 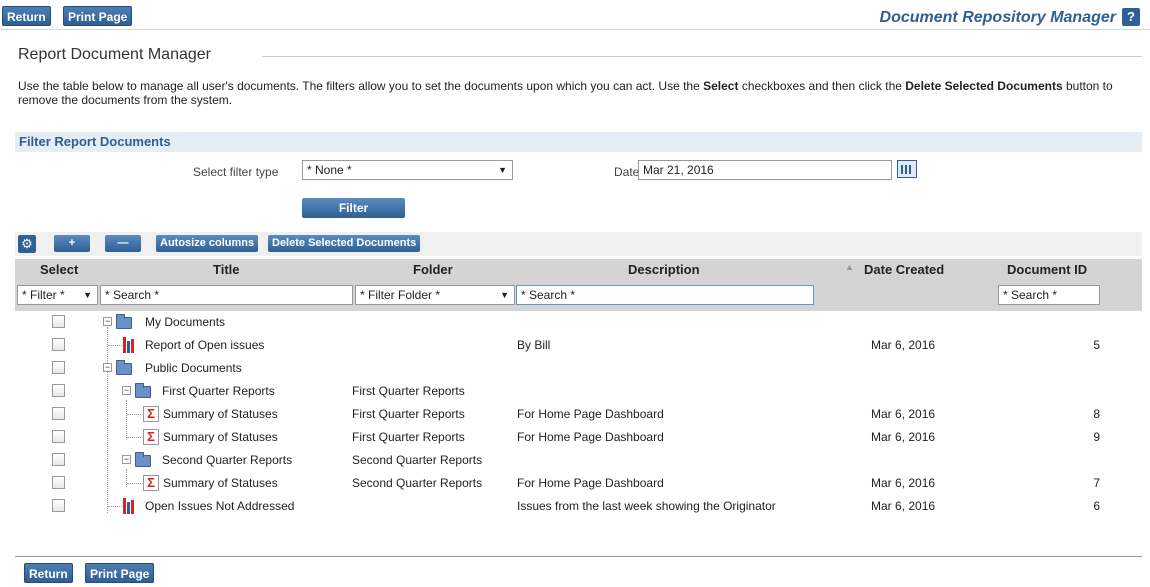 What do you see at coordinates (207, 243) in the screenshot?
I see `autosize-columns-button: Autosize columns` at bounding box center [207, 243].